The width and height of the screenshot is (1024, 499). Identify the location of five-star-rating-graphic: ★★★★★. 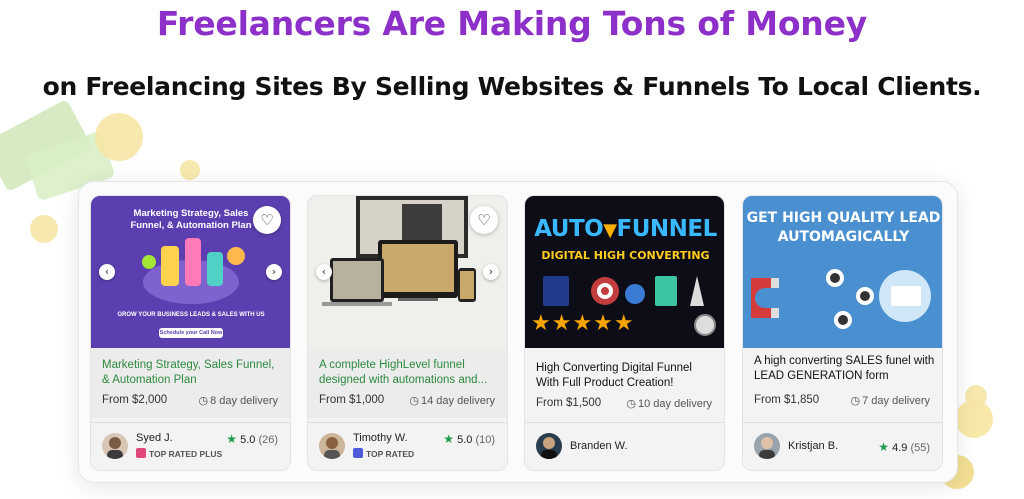
(583, 322).